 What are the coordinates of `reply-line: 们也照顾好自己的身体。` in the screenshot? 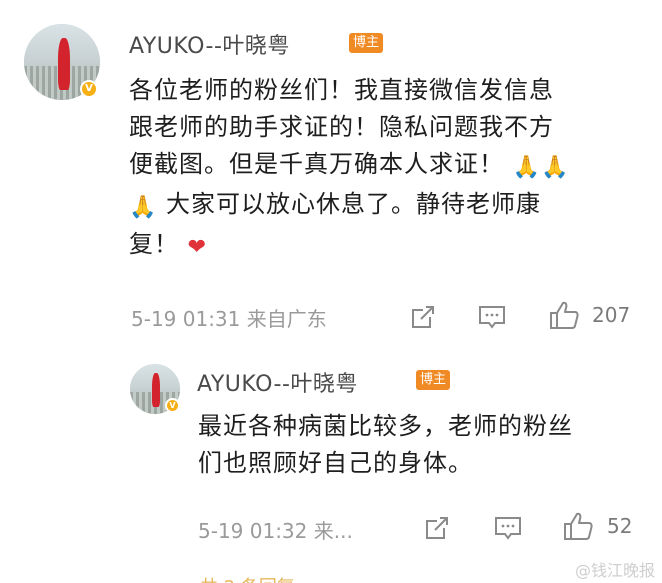 It's located at (335, 463).